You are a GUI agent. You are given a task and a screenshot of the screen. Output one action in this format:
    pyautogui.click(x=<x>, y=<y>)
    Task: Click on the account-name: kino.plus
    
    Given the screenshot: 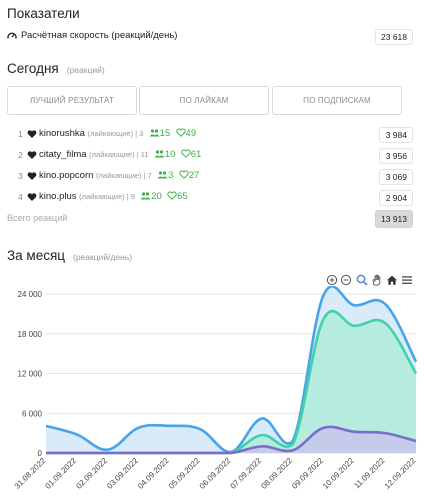 What is the action you would take?
    pyautogui.click(x=58, y=196)
    